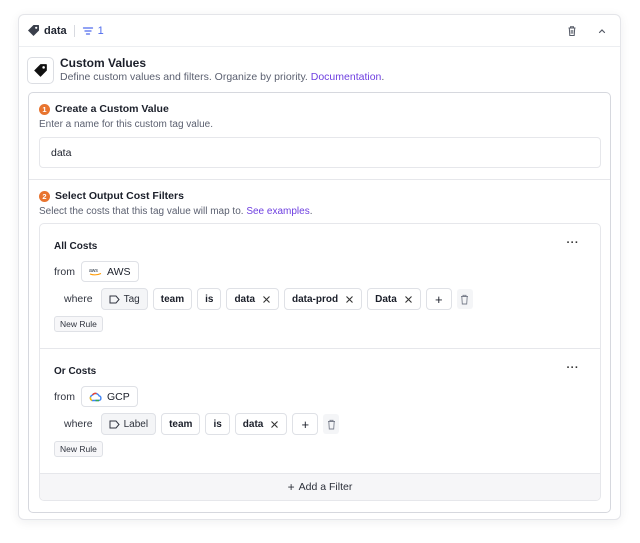 This screenshot has width=640, height=543. Describe the element at coordinates (323, 299) in the screenshot. I see `value-chip: data-prod` at that location.